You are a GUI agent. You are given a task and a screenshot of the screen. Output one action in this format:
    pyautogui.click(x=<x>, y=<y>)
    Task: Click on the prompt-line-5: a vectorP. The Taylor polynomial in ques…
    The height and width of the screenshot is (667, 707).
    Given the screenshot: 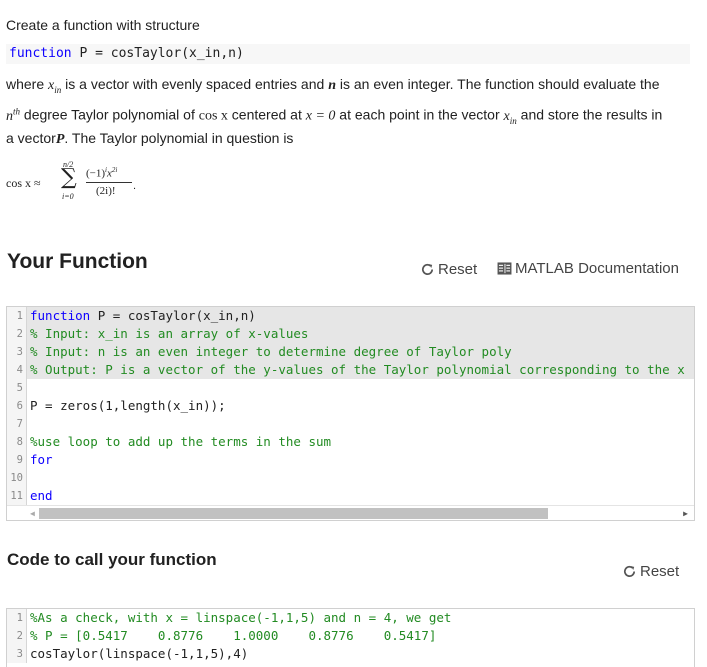 What is the action you would take?
    pyautogui.click(x=149, y=139)
    